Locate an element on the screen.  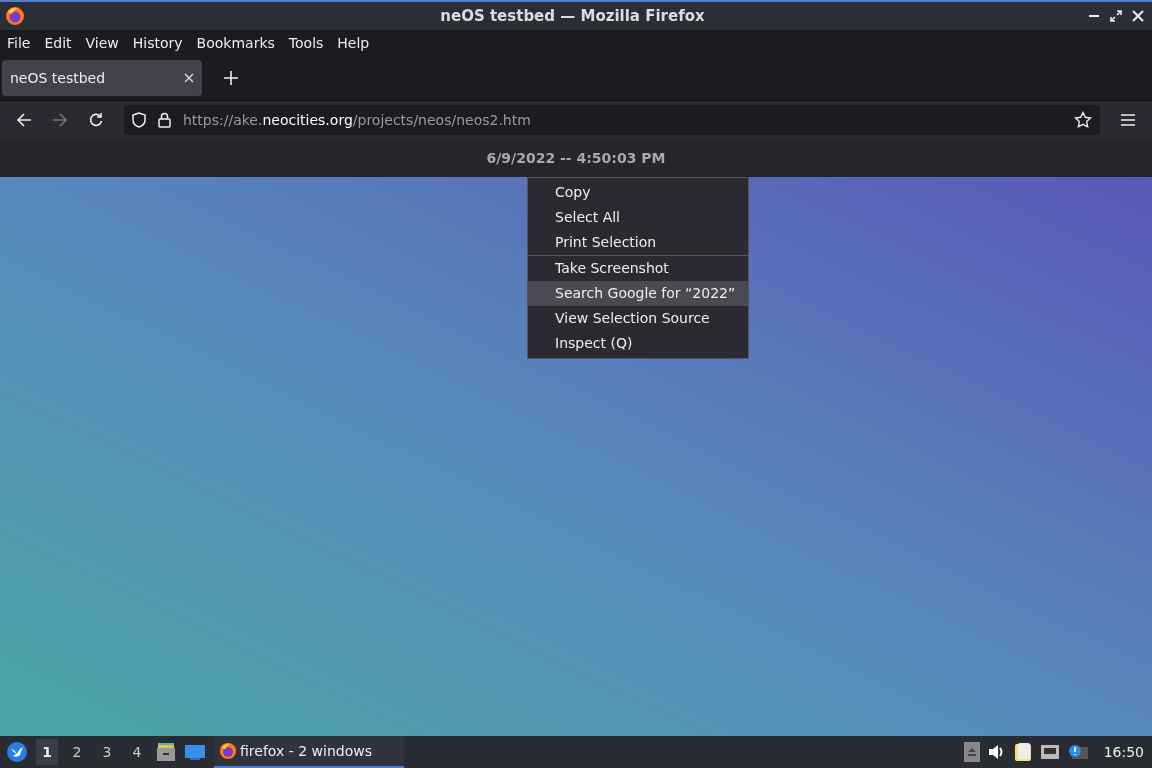
window-title: neOS testbed — Mozilla Firefox is located at coordinates (572, 16).